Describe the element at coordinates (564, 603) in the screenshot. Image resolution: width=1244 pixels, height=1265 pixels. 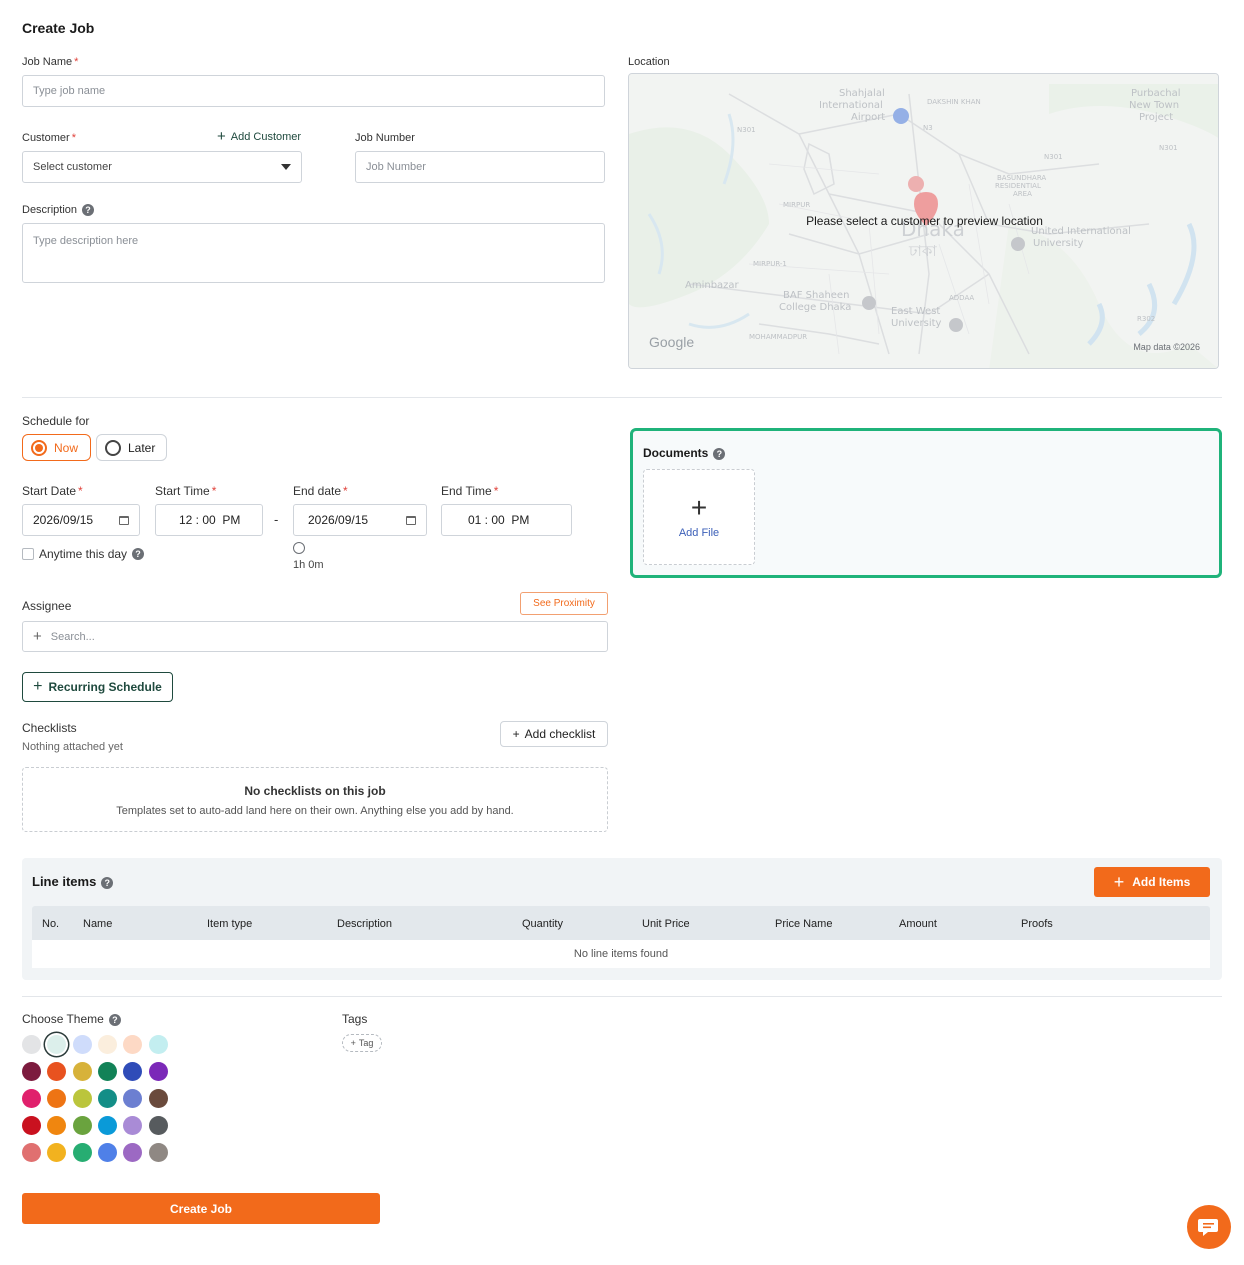
I see `see-proximity-button: See Proximity` at that location.